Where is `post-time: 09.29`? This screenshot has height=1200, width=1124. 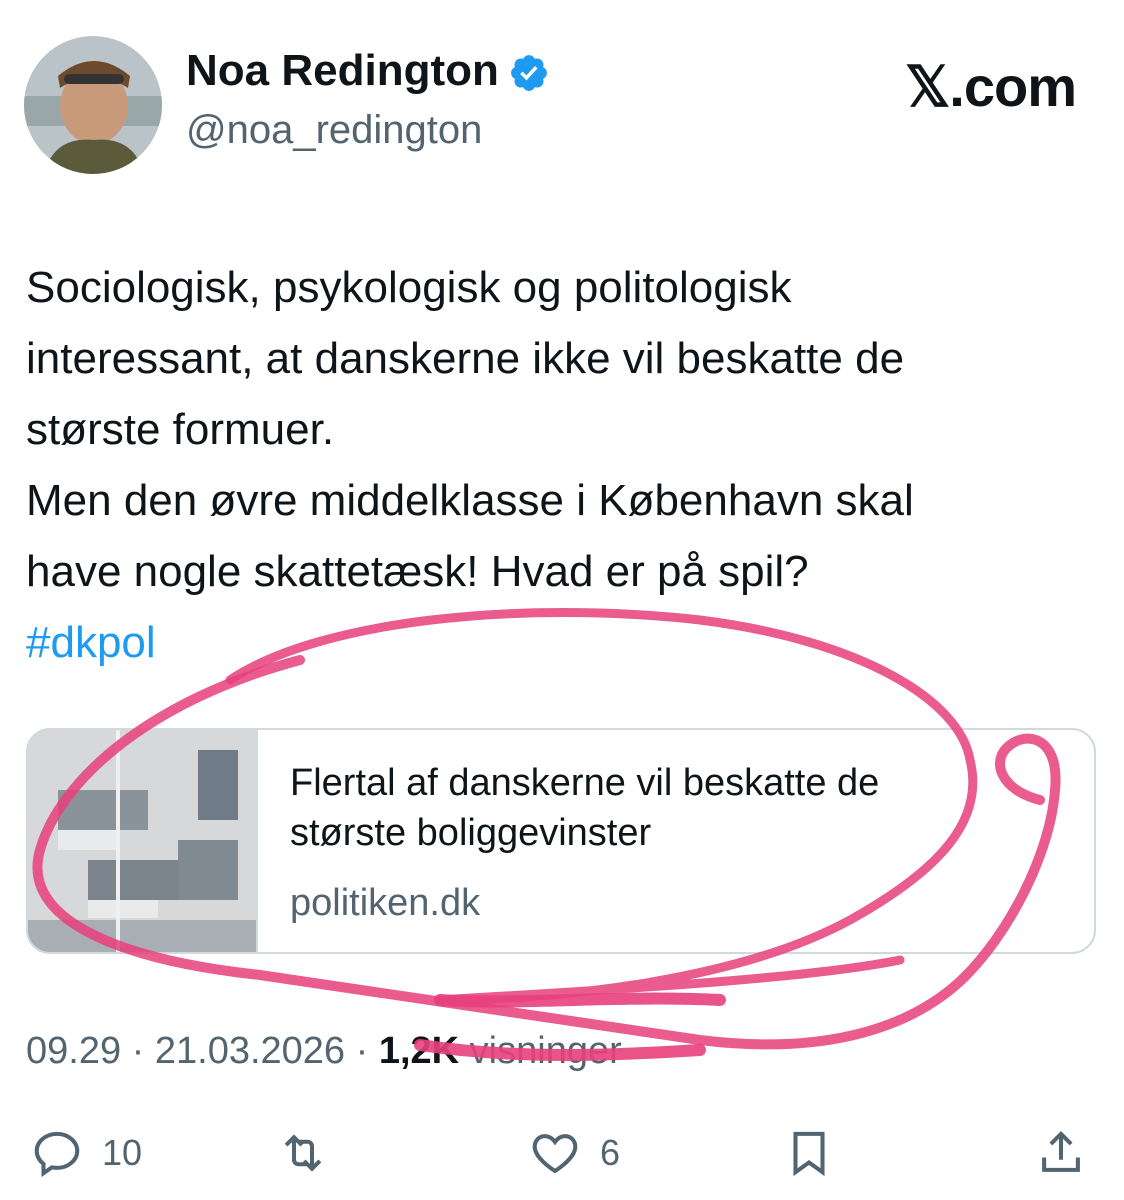
post-time: 09.29 is located at coordinates (73, 1051).